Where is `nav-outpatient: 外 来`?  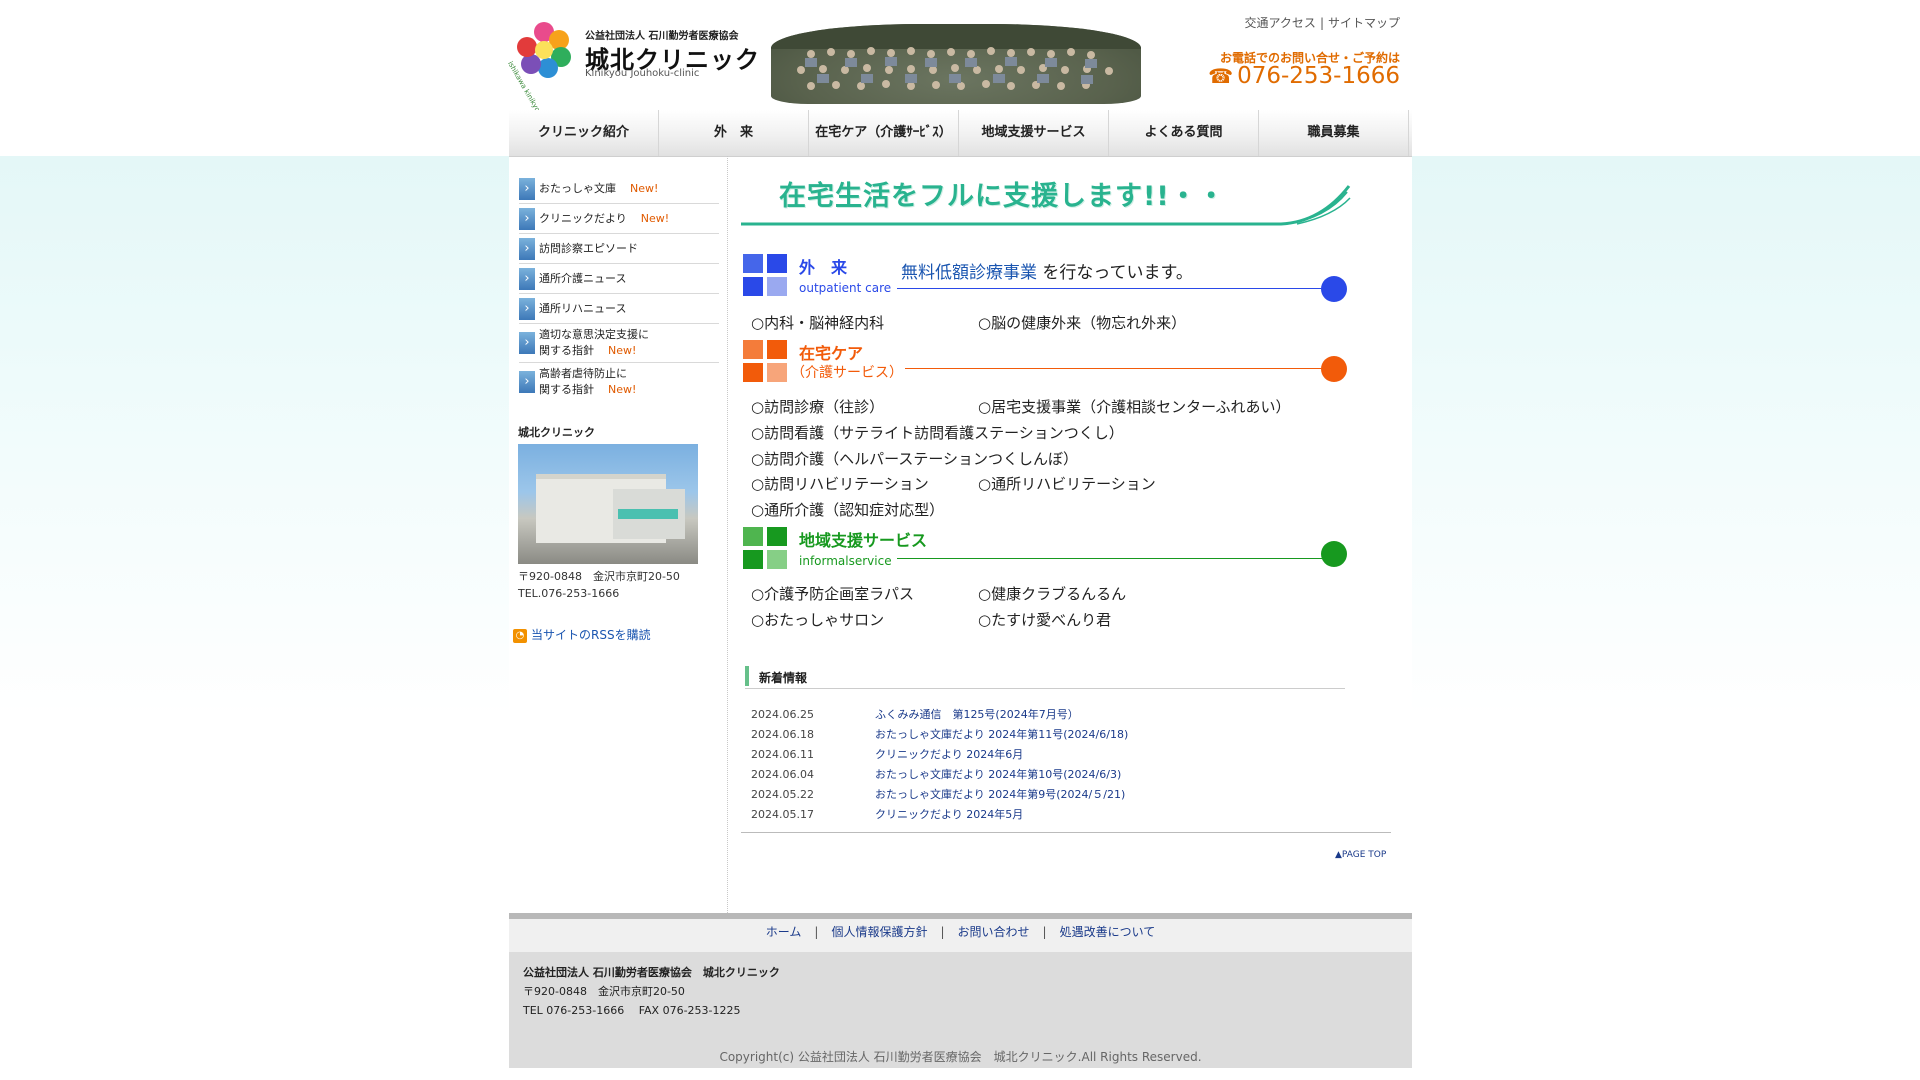
nav-outpatient: 外 来 is located at coordinates (734, 133).